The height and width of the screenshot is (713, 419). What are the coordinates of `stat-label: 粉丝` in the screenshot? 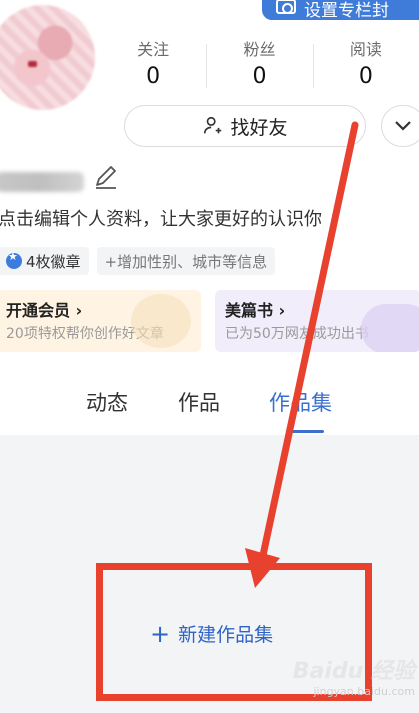 It's located at (259, 49).